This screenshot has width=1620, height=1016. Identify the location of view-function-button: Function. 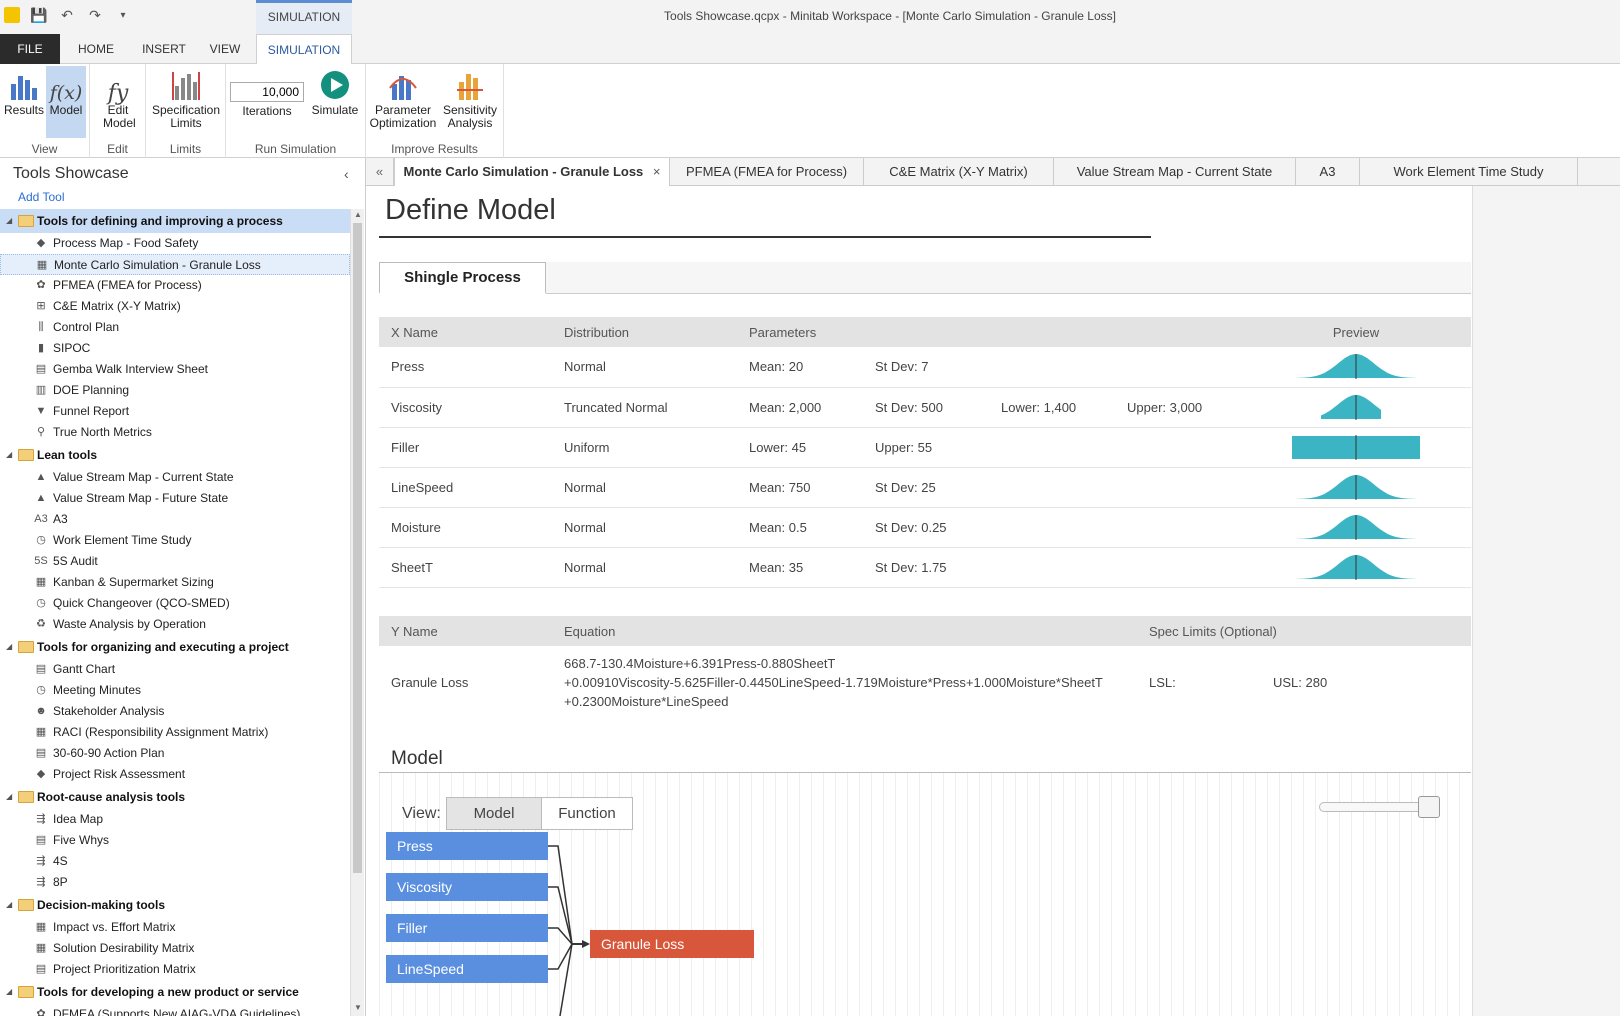
(587, 813).